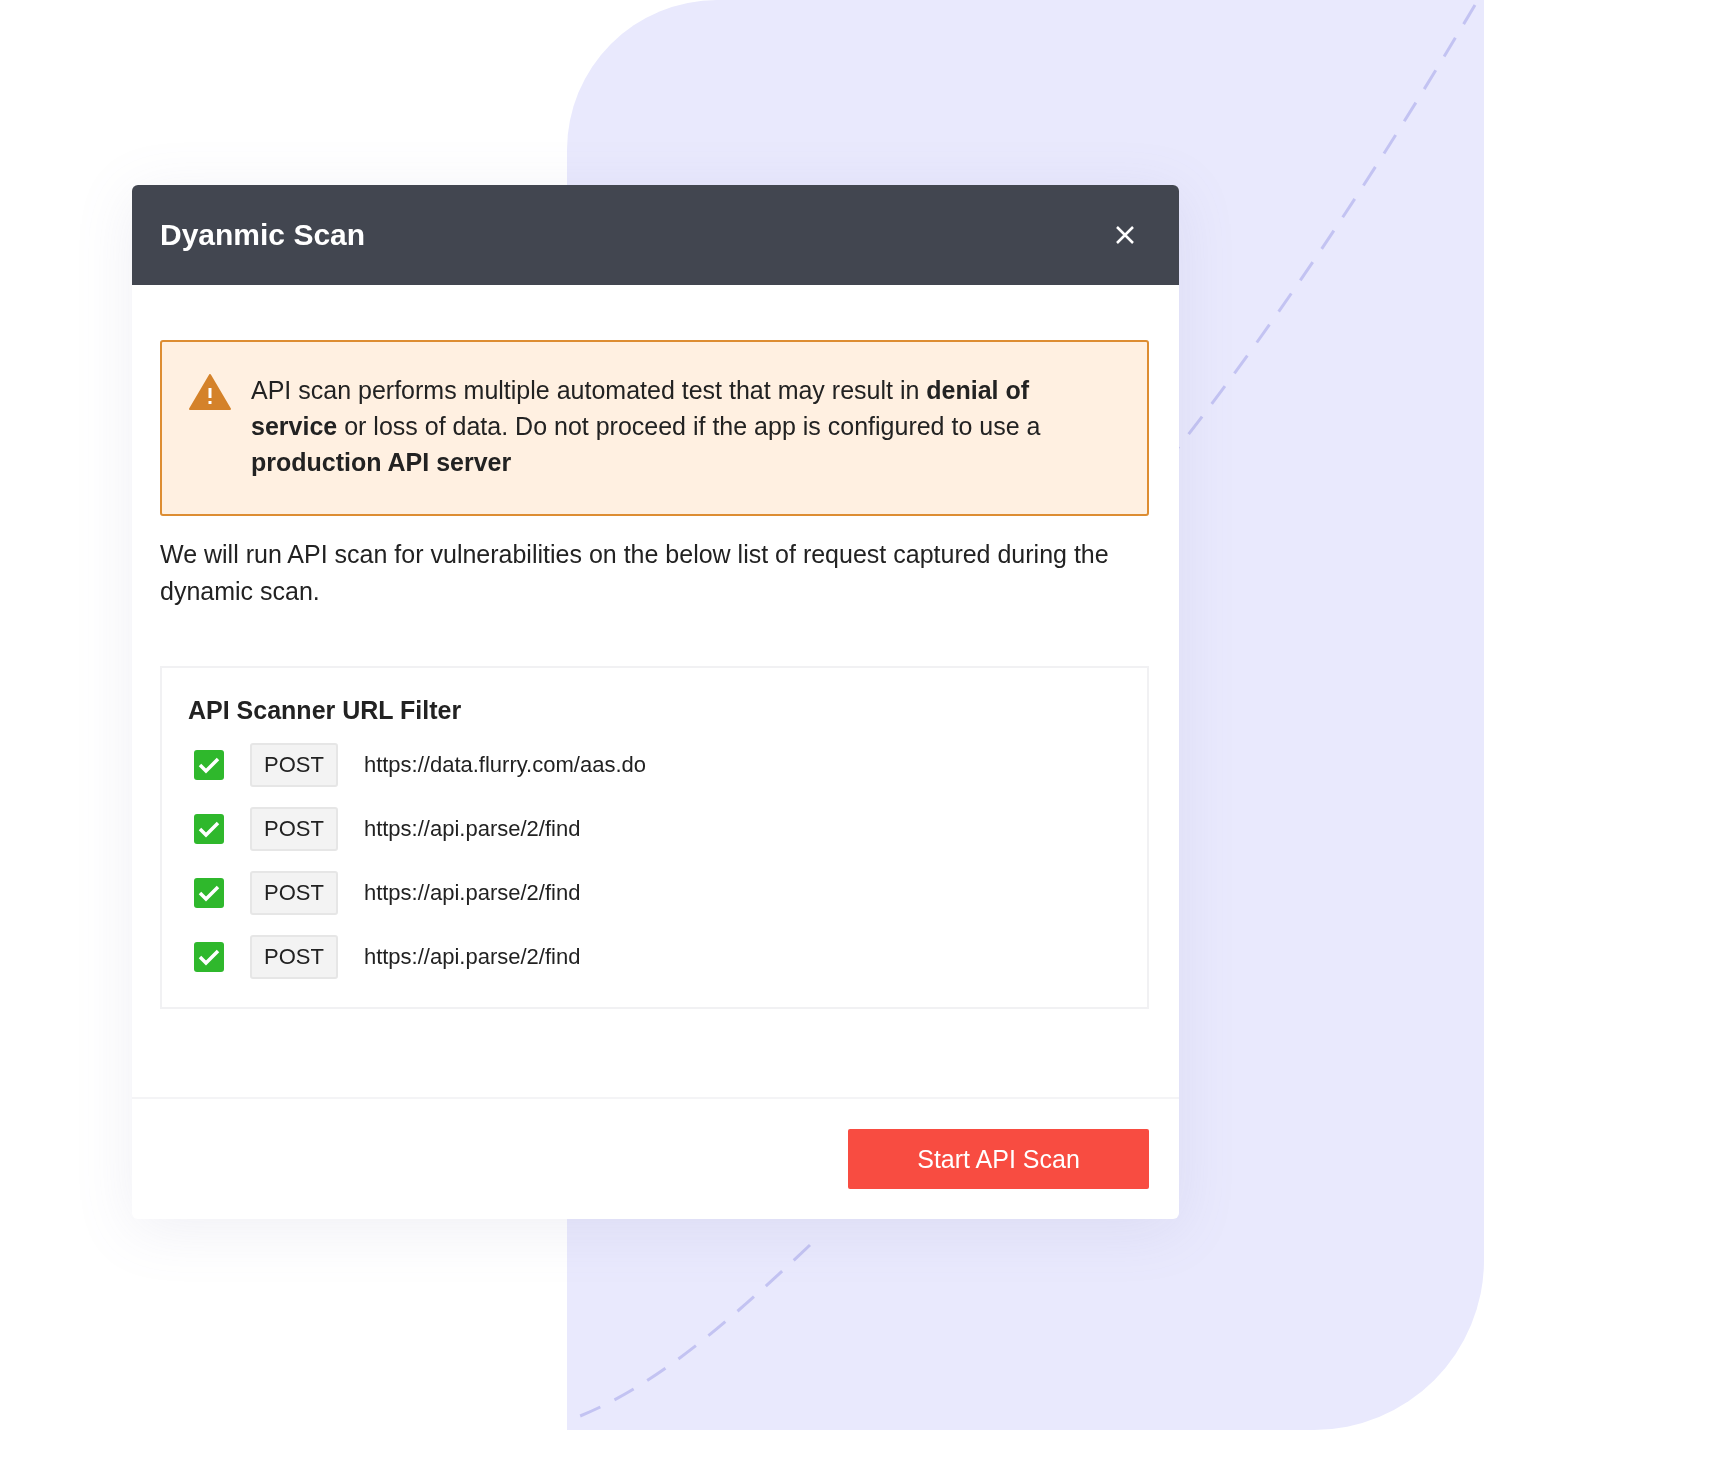 The height and width of the screenshot is (1462, 1715). I want to click on warning-text: API scan performs multiple automated test that may result in denial of service or loss of data. Do not proceed if the app is configured to use a production API server, so click(646, 426).